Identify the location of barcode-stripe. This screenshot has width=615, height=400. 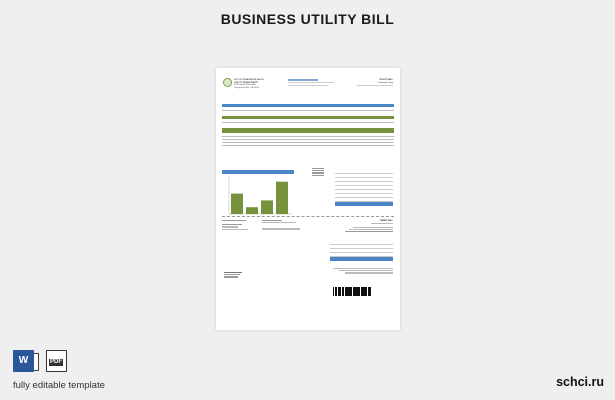
(370, 291).